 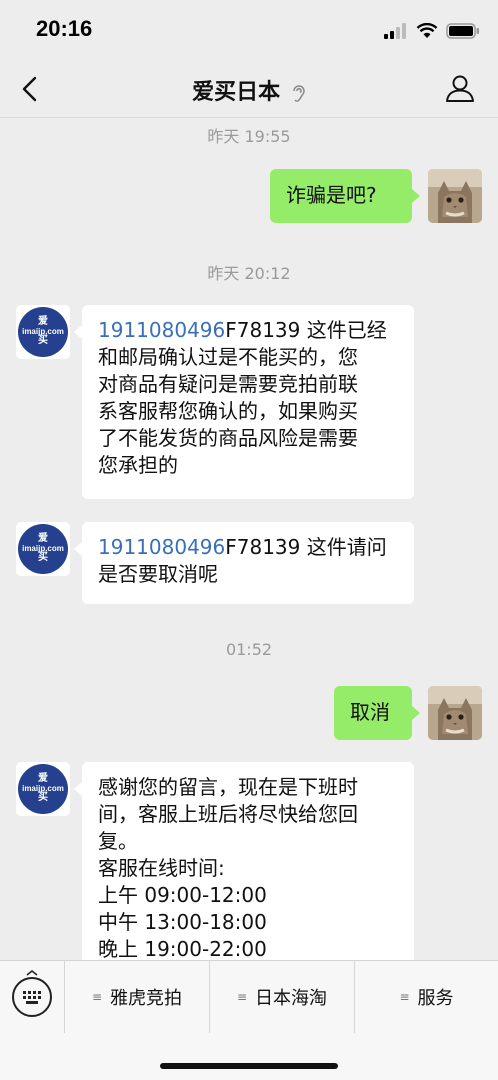 I want to click on chat-title: 爱买日本, so click(x=249, y=90).